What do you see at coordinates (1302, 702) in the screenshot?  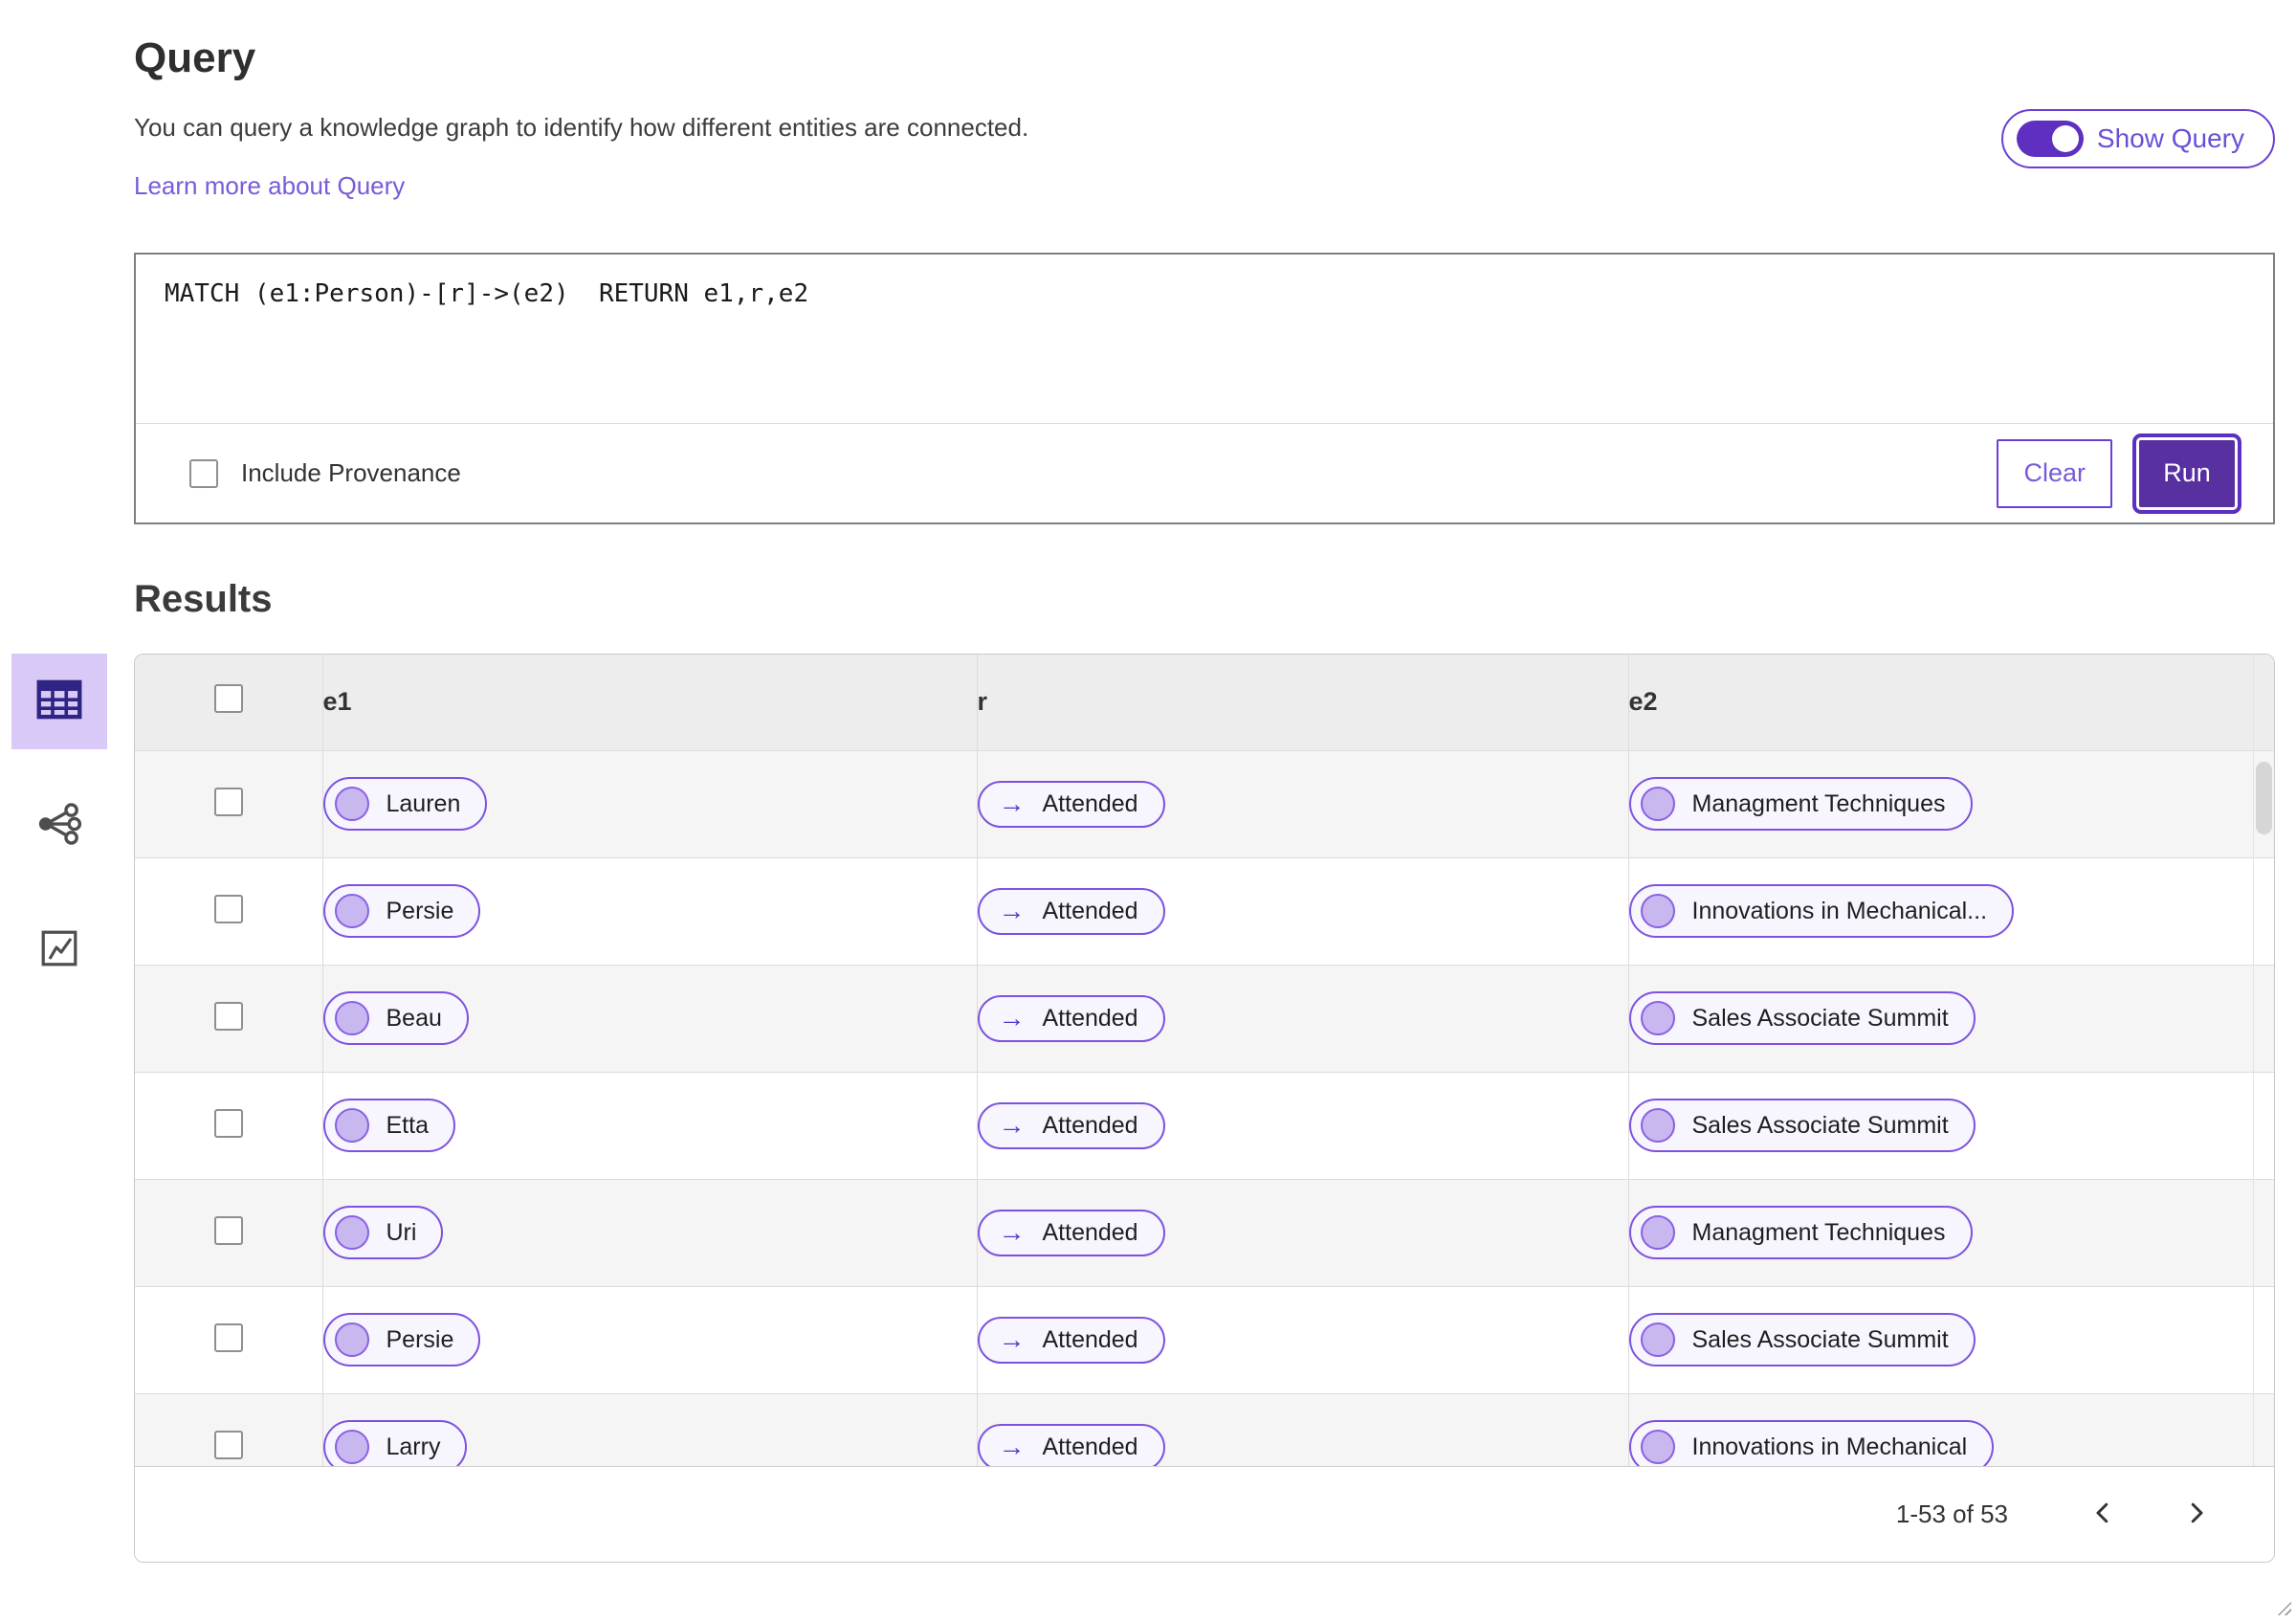 I see `column-header-r: r` at bounding box center [1302, 702].